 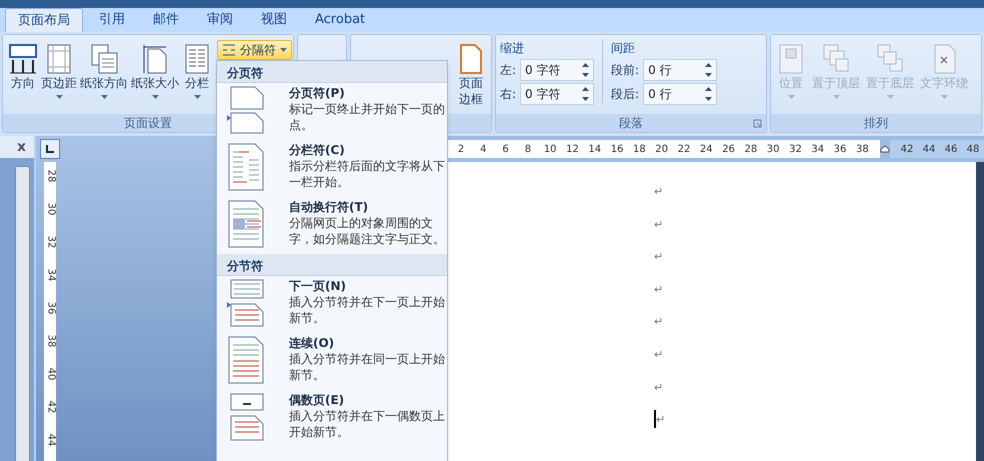 I want to click on menu-item: 偶数页(E) 插入分节符并在下一偶数页上开始新节。, so click(x=332, y=418).